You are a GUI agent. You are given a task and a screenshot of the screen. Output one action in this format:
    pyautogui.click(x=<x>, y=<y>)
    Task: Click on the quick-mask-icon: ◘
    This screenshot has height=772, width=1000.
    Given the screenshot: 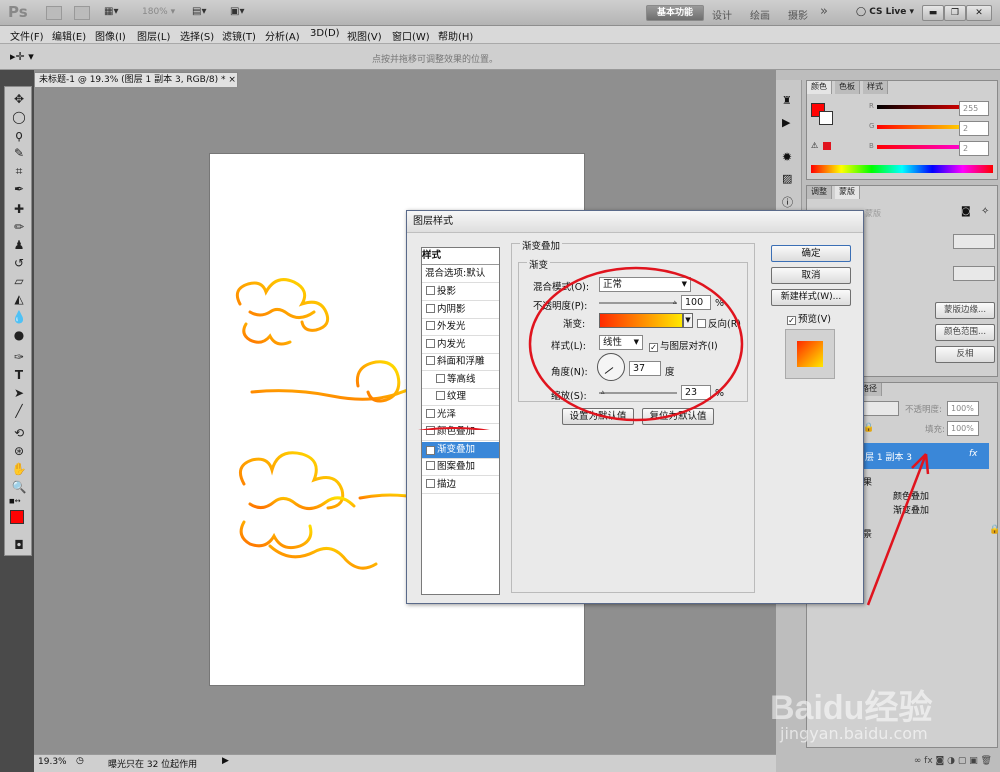 What is the action you would take?
    pyautogui.click(x=19, y=545)
    